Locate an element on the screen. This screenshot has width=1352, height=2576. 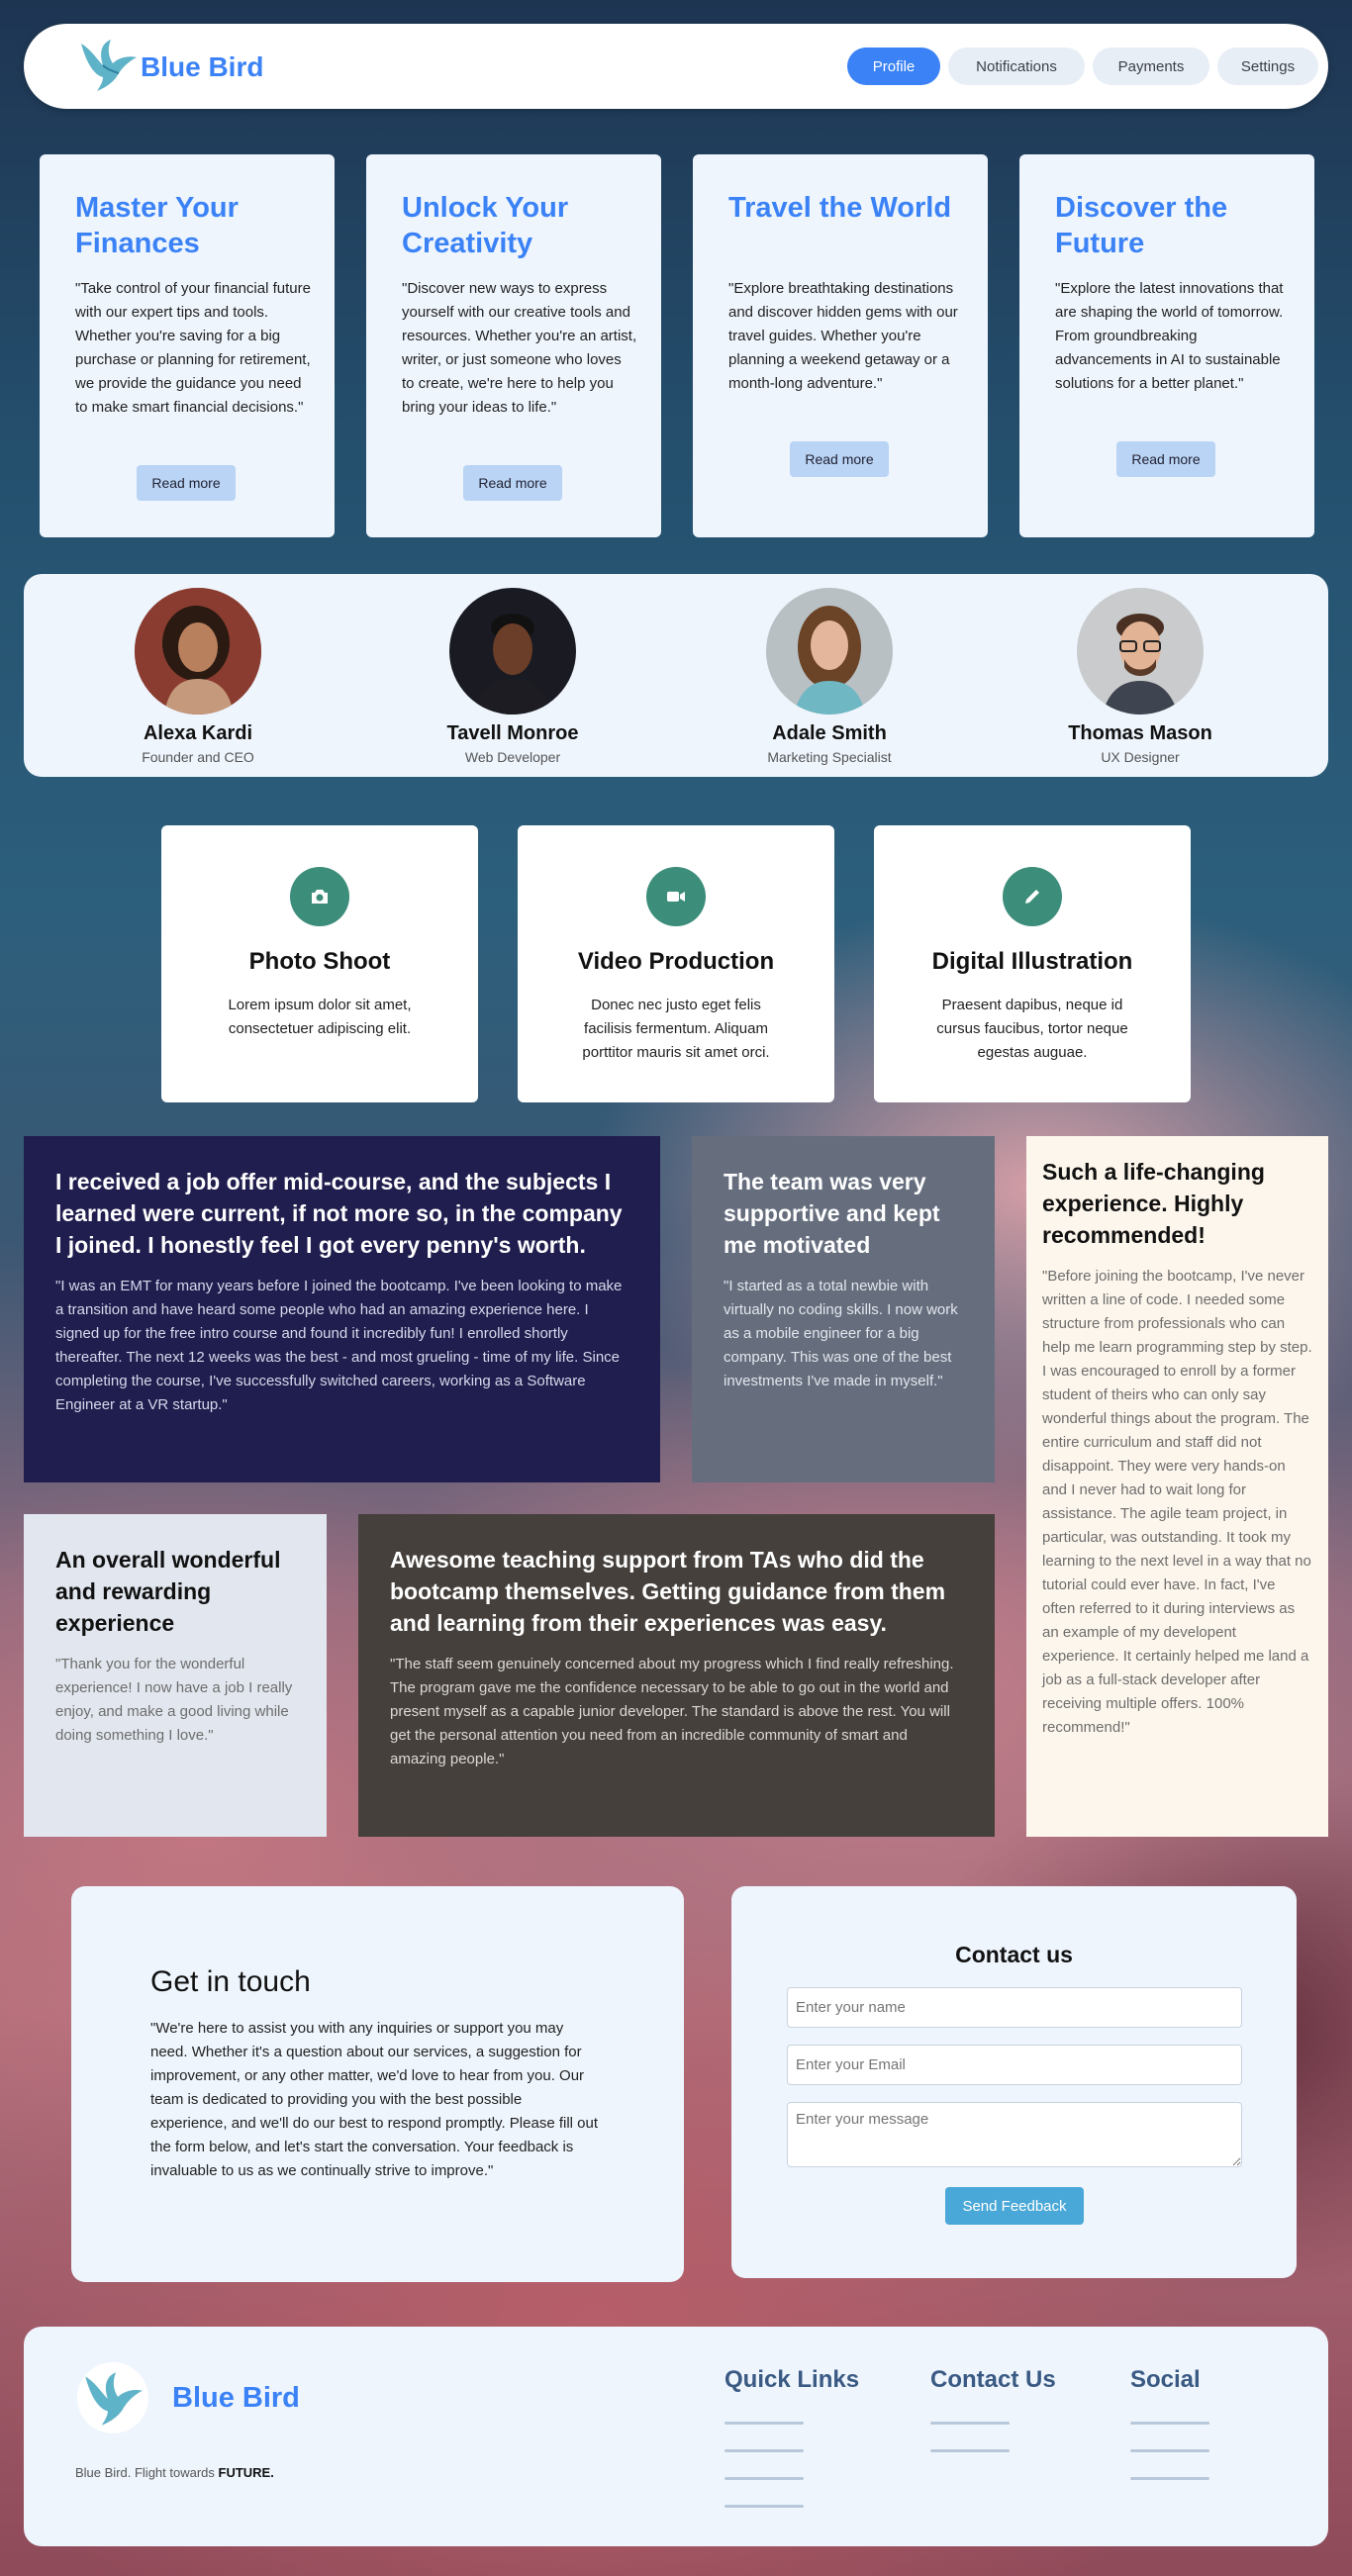
member-name: Thomas Mason is located at coordinates (1140, 733).